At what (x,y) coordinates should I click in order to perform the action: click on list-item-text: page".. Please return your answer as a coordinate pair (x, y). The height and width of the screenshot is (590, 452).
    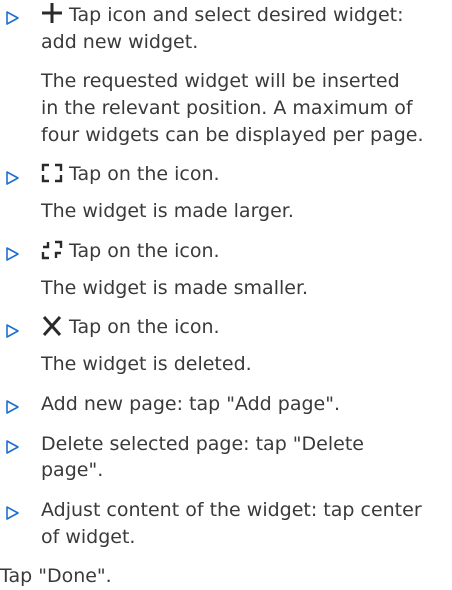
    Looking at the image, I should click on (72, 470).